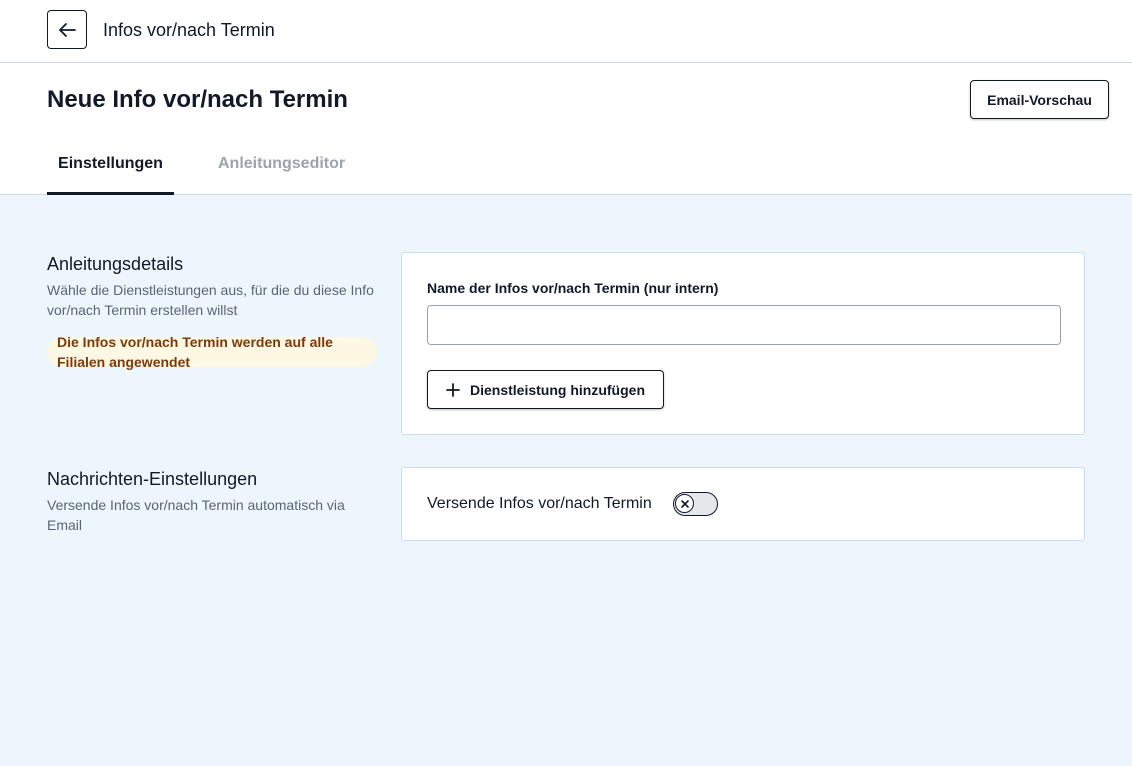 This screenshot has width=1132, height=766. Describe the element at coordinates (1039, 99) in the screenshot. I see `email-preview-button: Email-Vorschau` at that location.